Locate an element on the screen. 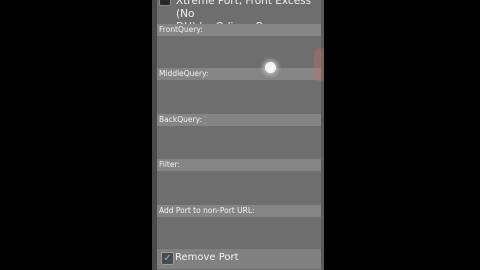  config-title-line1: Xtreme Port, Front Excess (No is located at coordinates (244, 10).